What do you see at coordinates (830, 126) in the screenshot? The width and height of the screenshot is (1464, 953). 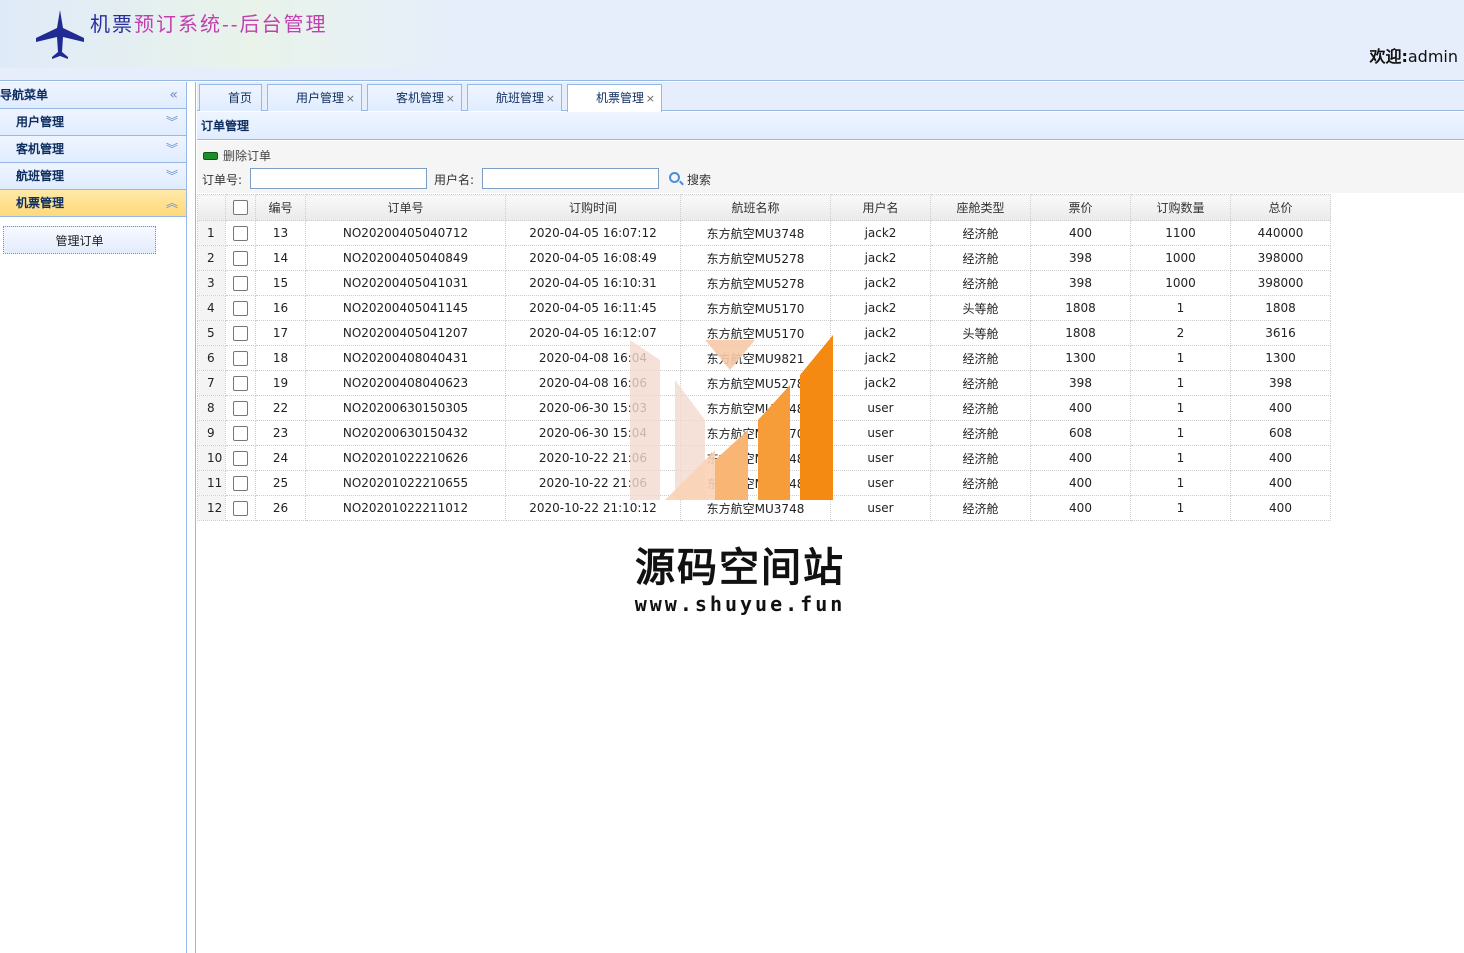 I see `panel-title: 订单管理` at bounding box center [830, 126].